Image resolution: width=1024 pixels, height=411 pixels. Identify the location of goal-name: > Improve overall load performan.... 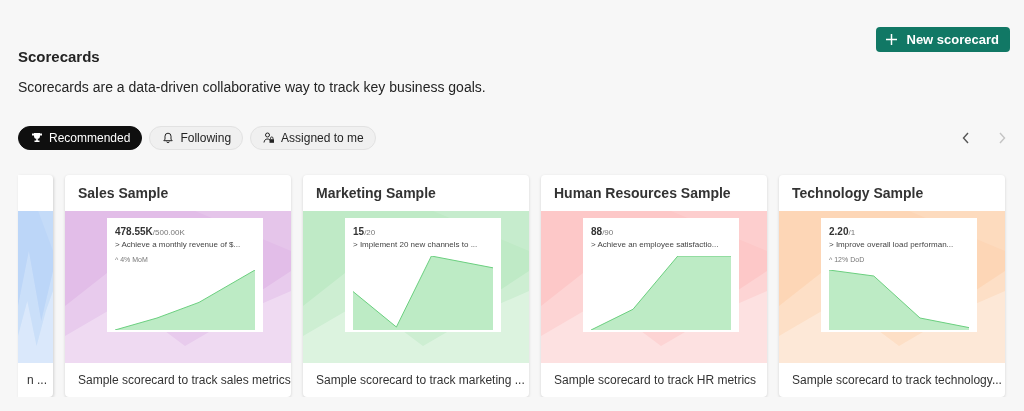
(892, 244).